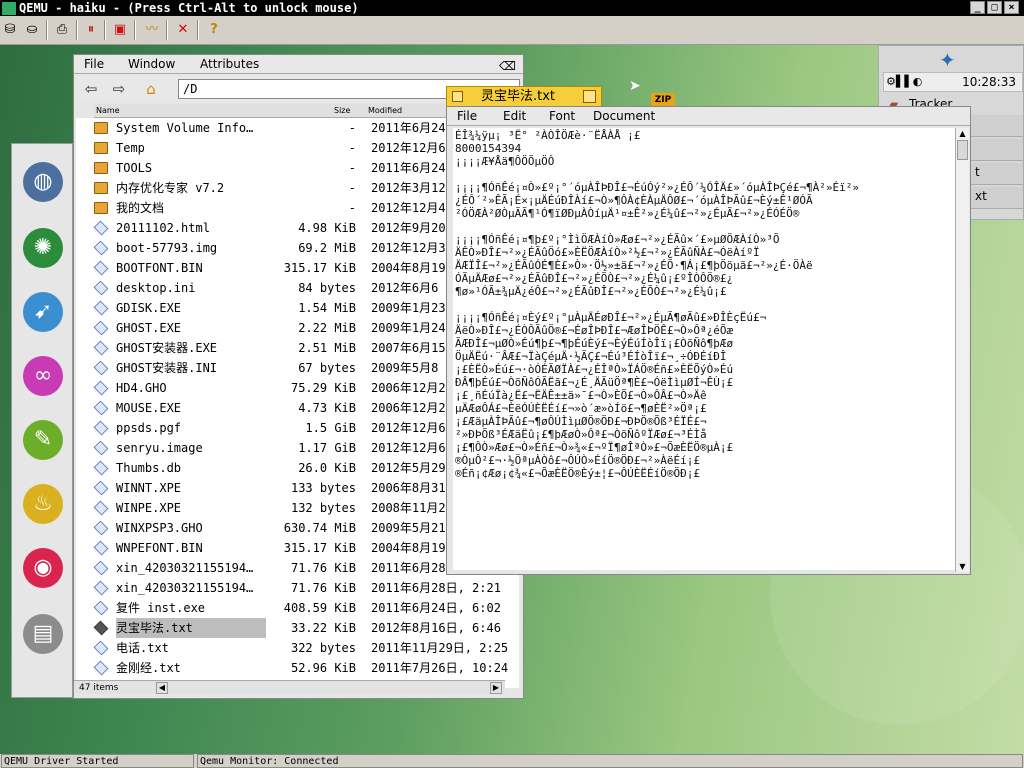 Image resolution: width=1024 pixels, height=768 pixels. Describe the element at coordinates (624, 116) in the screenshot. I see `editor-menu-document: Document` at that location.